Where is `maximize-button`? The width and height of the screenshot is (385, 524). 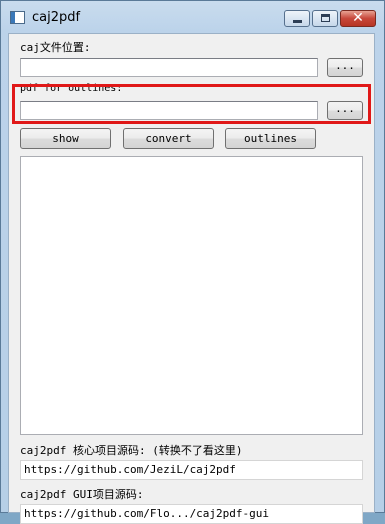
maximize-button is located at coordinates (325, 18).